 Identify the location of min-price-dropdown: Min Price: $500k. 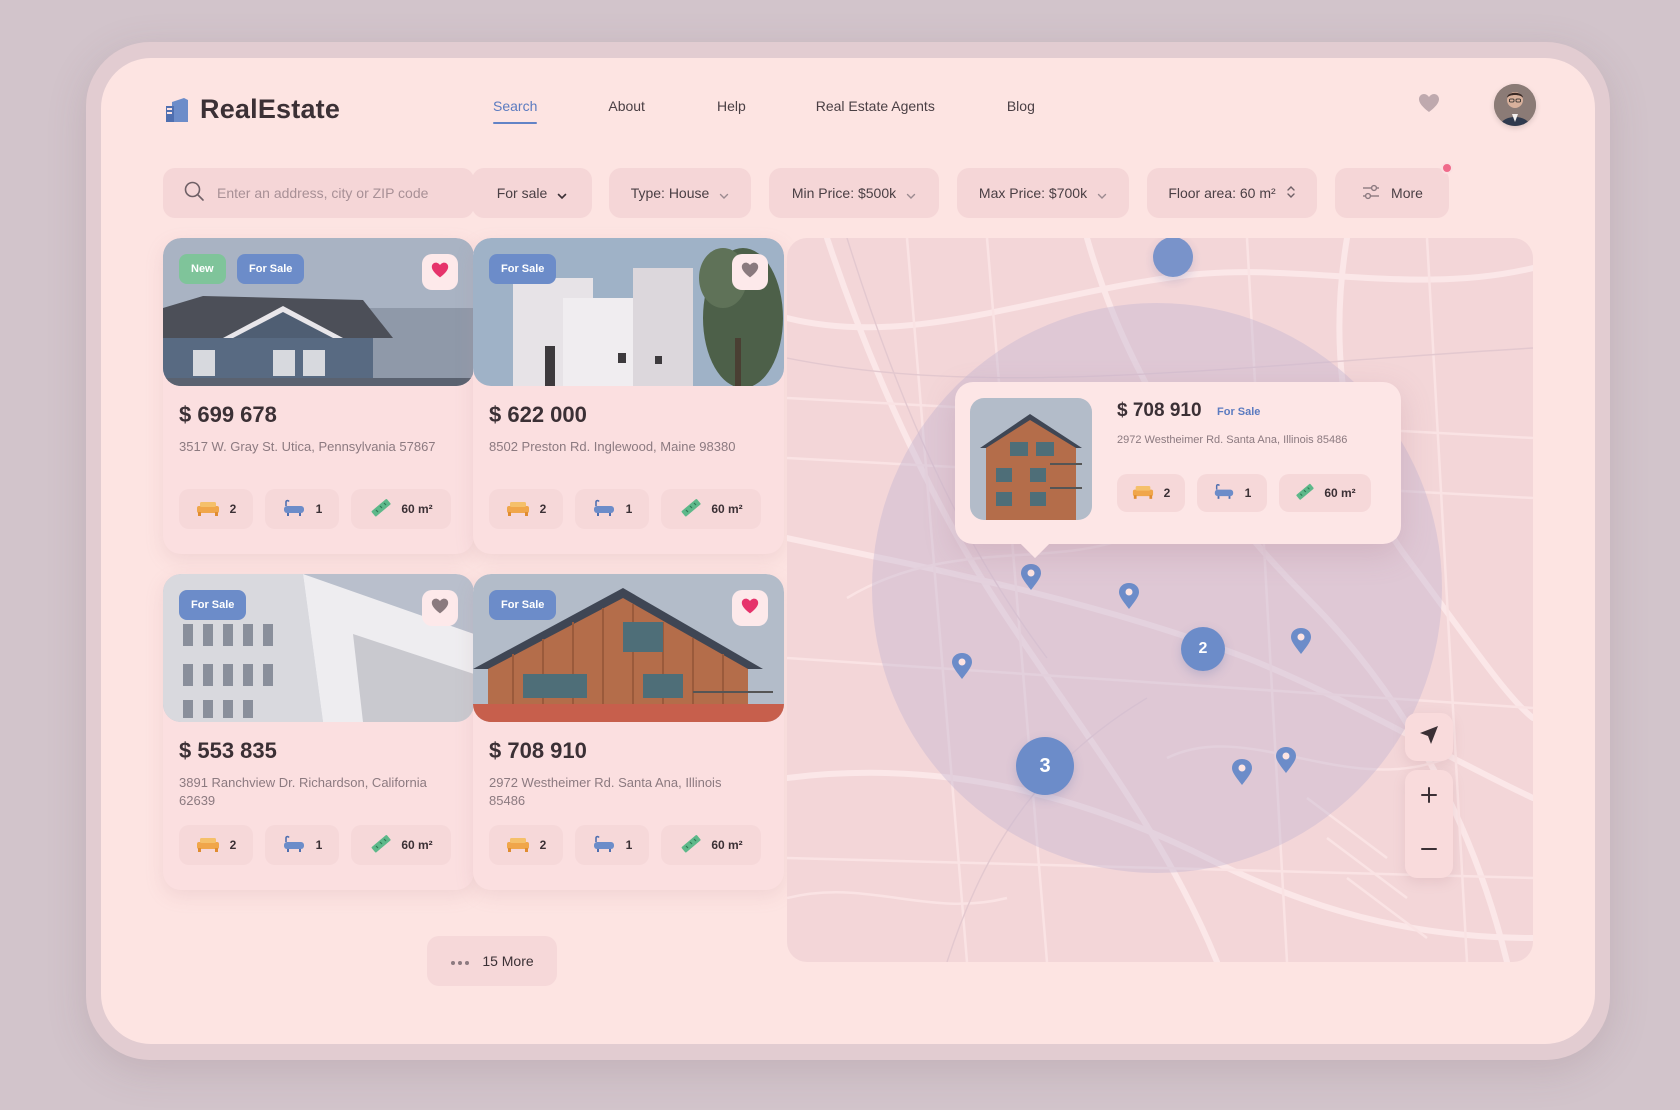
(854, 193).